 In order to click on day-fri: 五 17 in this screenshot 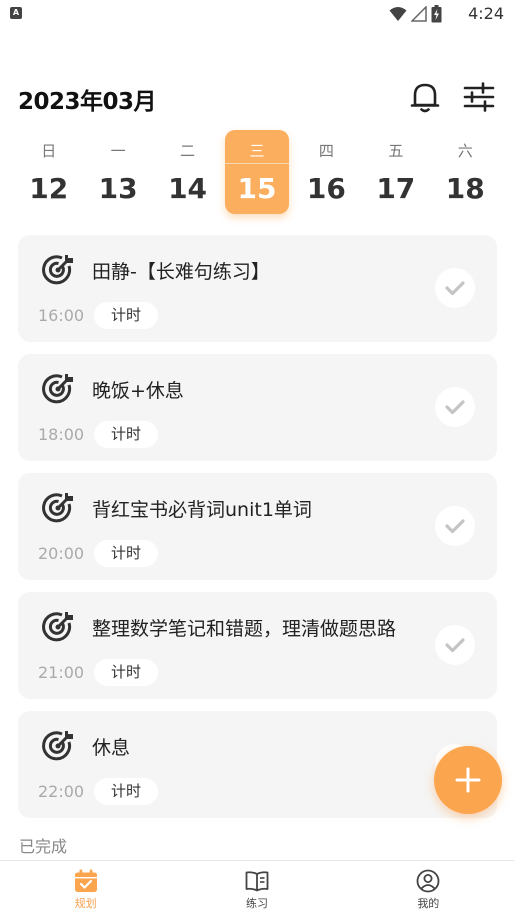, I will do `click(395, 173)`.